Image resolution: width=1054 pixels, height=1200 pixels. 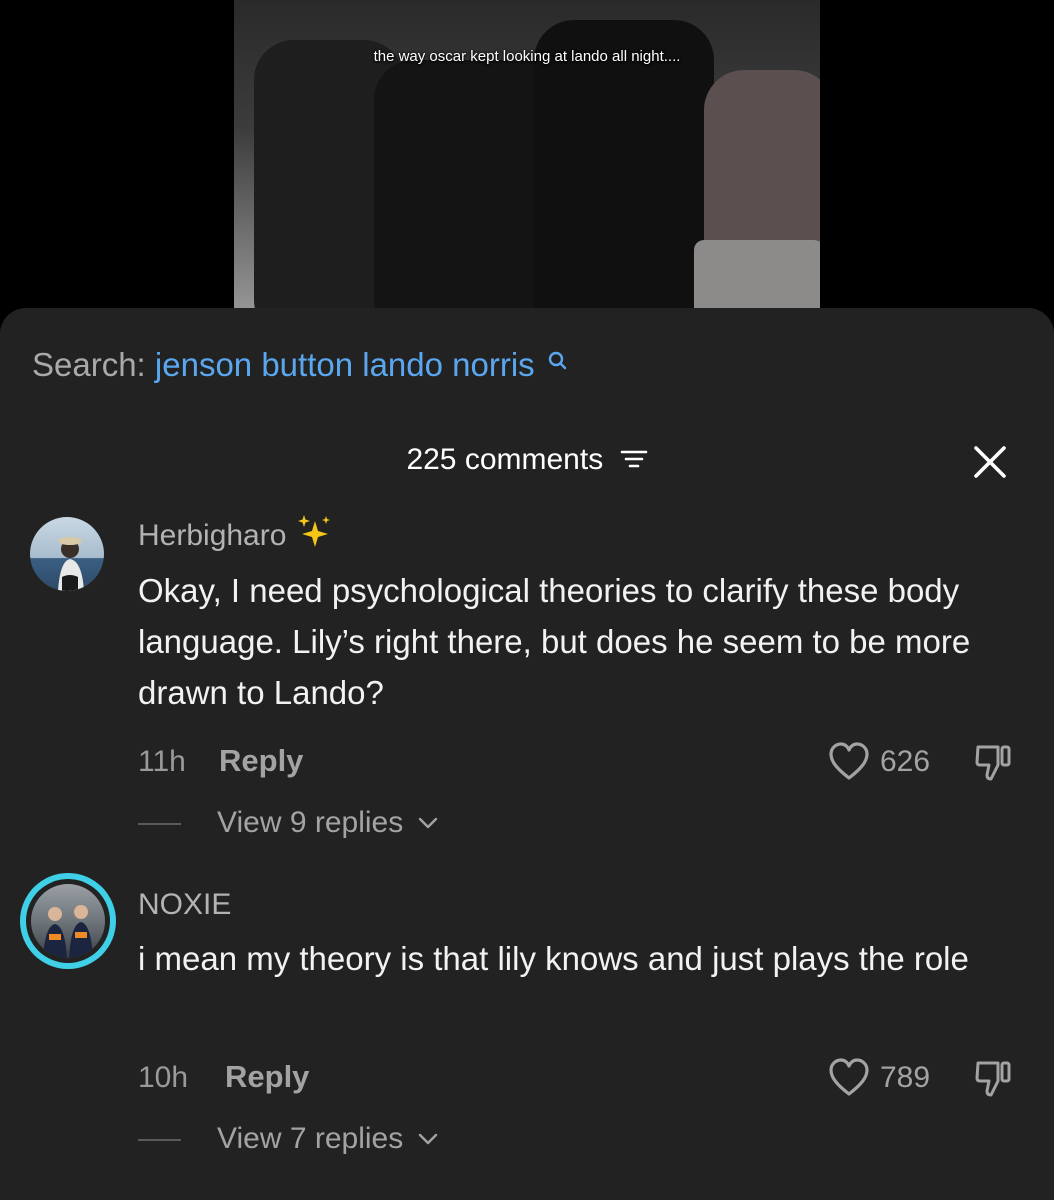 I want to click on search-suggestion: Search: jenson button lando norris, so click(x=301, y=365).